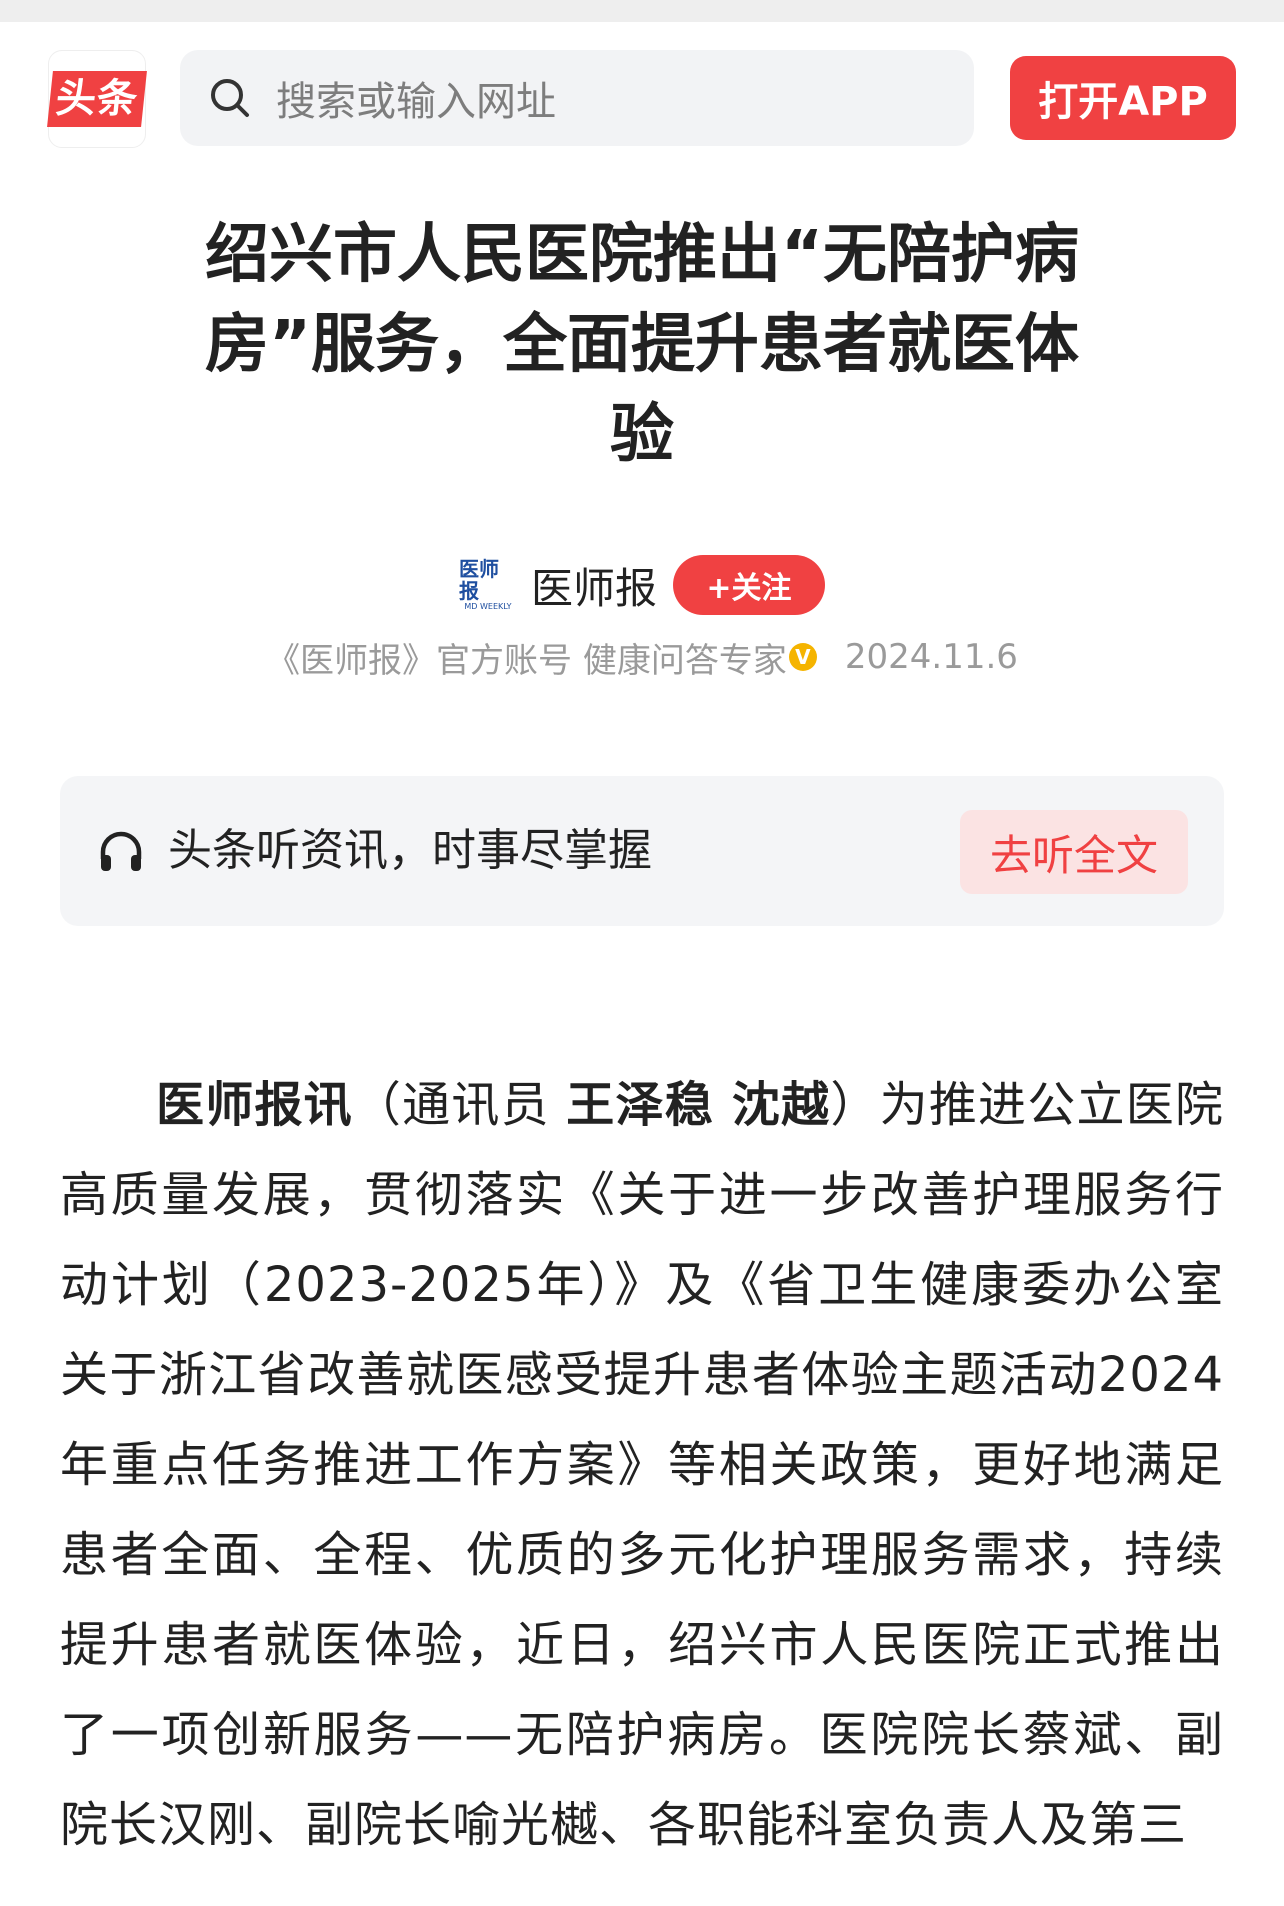  I want to click on article-title: 绍兴市人民医院推出“无陪护病房”服务，全面提升患者就医体验, so click(642, 345).